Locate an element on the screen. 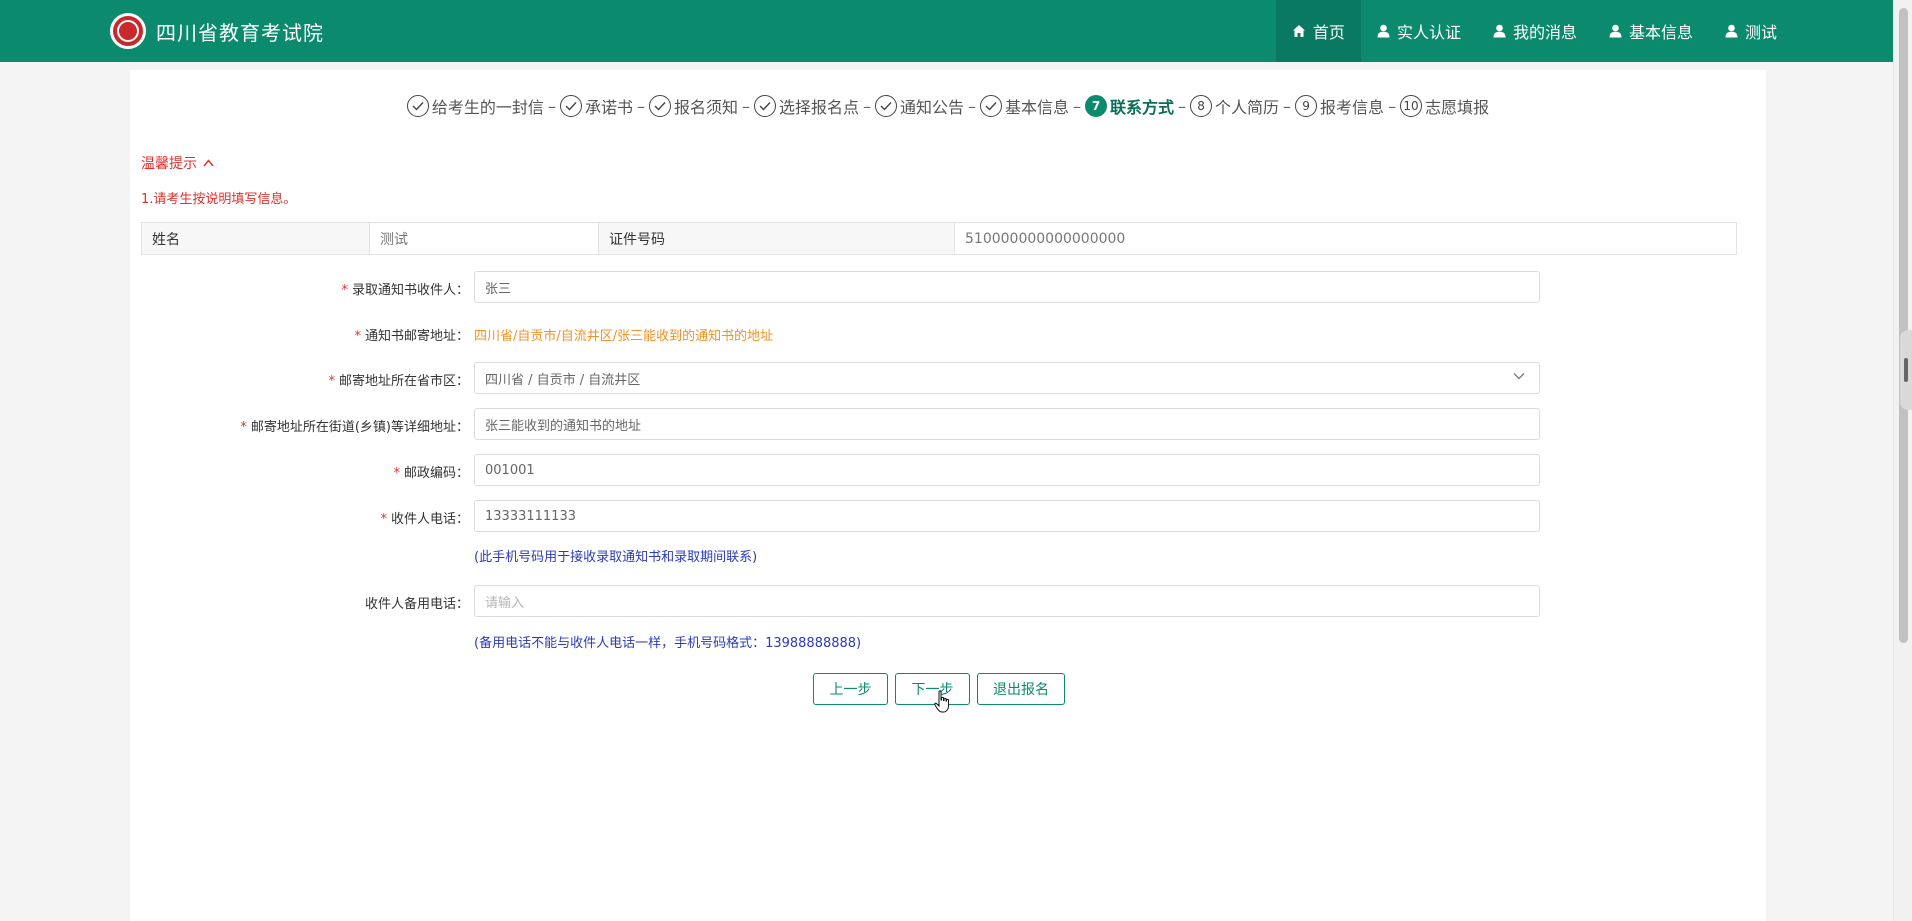 This screenshot has width=1912, height=921. step-preferences: 10 志愿填报 is located at coordinates (1444, 106).